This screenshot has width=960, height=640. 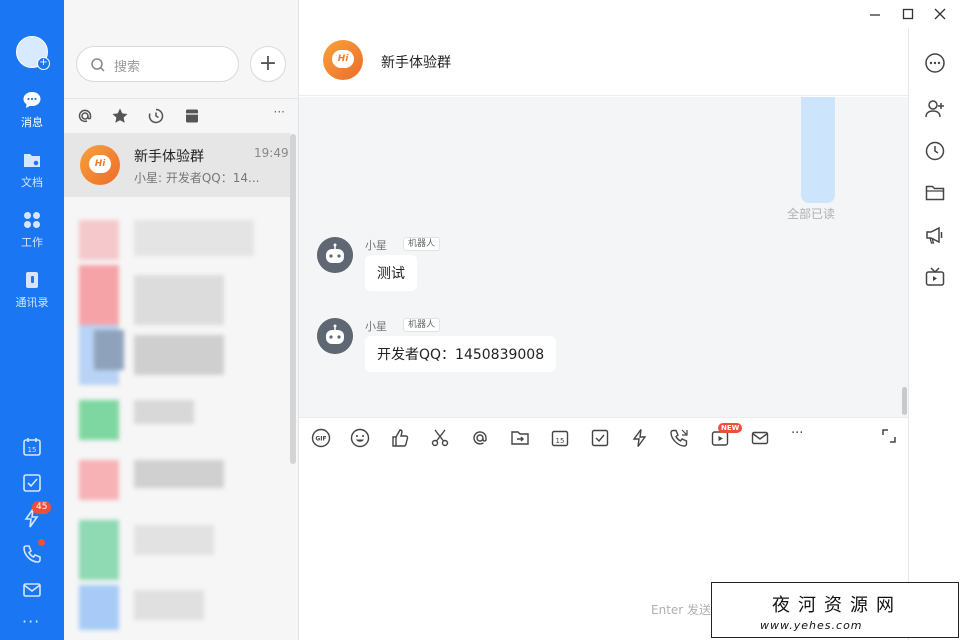 What do you see at coordinates (32, 280) in the screenshot?
I see `contacts-icon` at bounding box center [32, 280].